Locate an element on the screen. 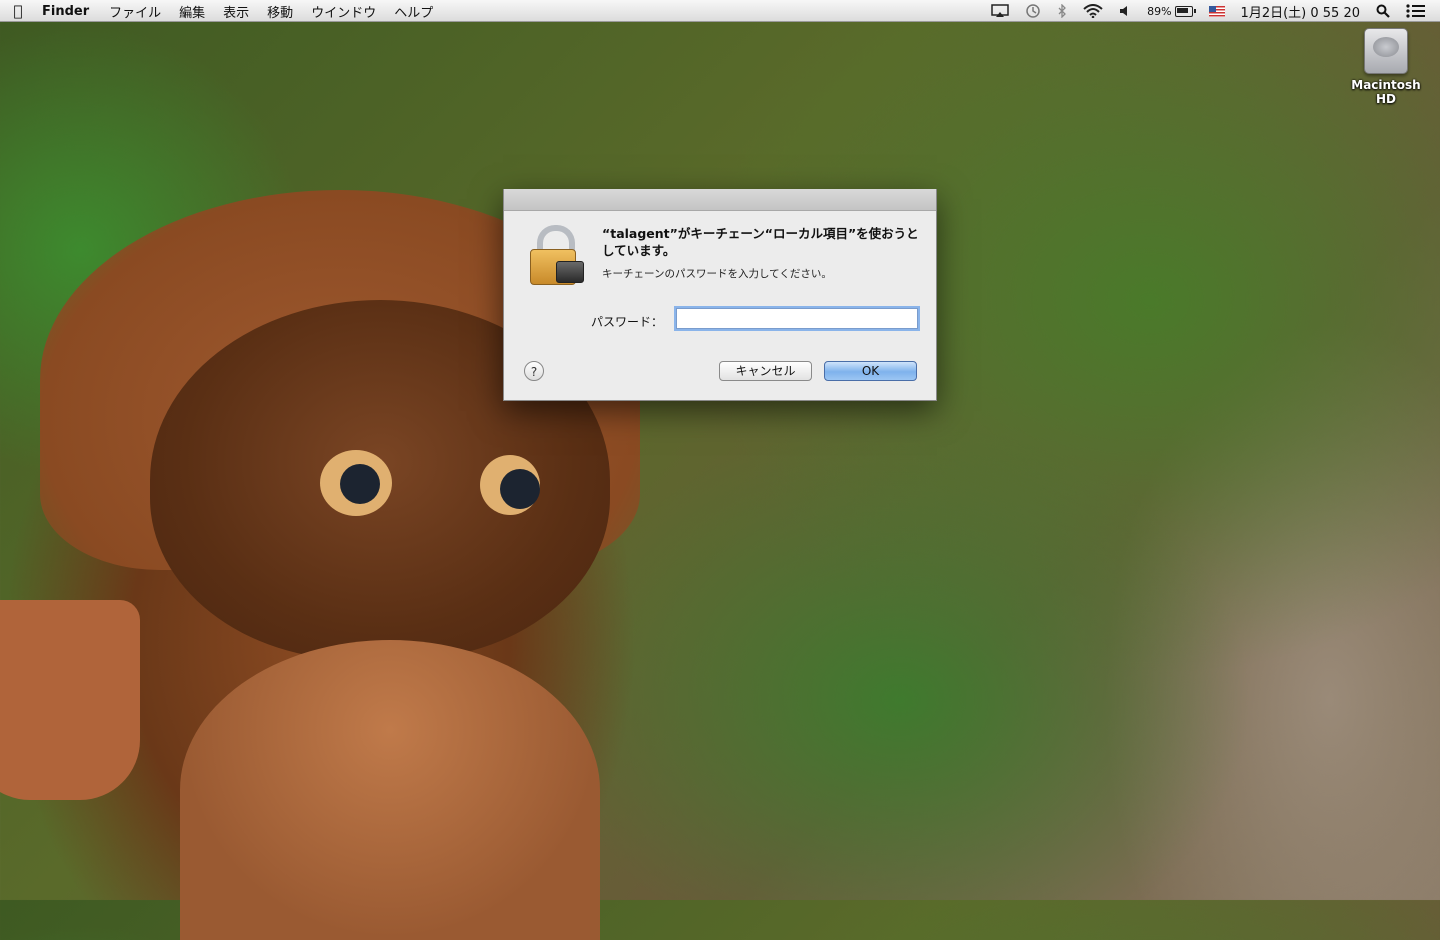 This screenshot has width=1440, height=940. cancel-button: キャンセル is located at coordinates (765, 371).